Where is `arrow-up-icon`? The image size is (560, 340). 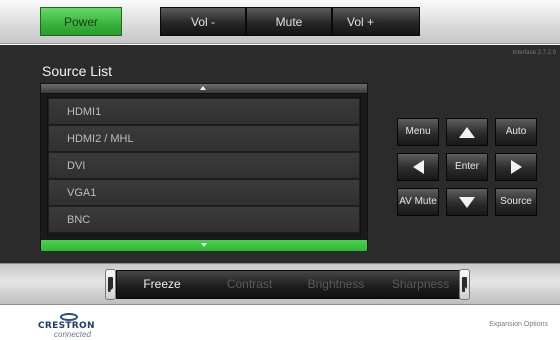
arrow-up-icon is located at coordinates (467, 132).